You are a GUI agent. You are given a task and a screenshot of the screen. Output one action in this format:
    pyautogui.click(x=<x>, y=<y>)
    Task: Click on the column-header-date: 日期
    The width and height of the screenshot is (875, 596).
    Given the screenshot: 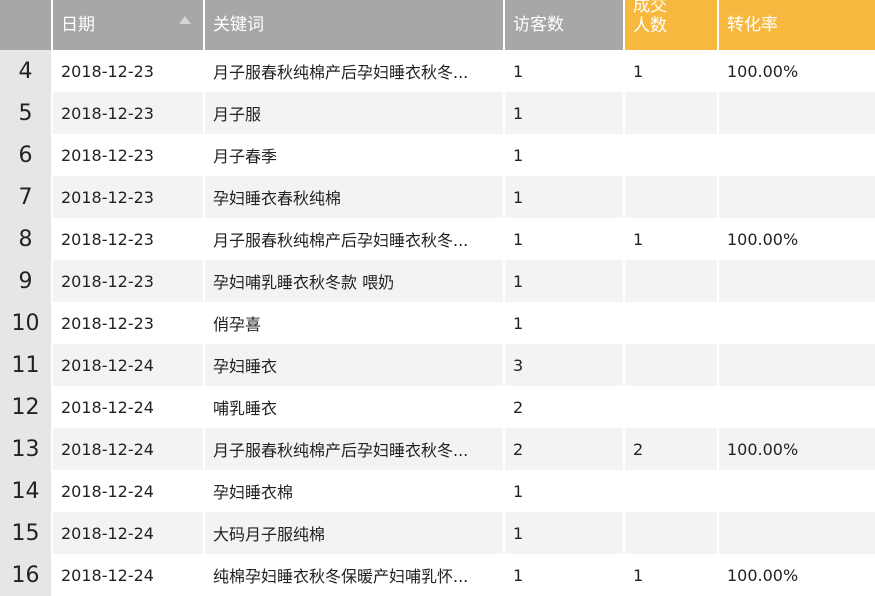 What is the action you would take?
    pyautogui.click(x=128, y=25)
    